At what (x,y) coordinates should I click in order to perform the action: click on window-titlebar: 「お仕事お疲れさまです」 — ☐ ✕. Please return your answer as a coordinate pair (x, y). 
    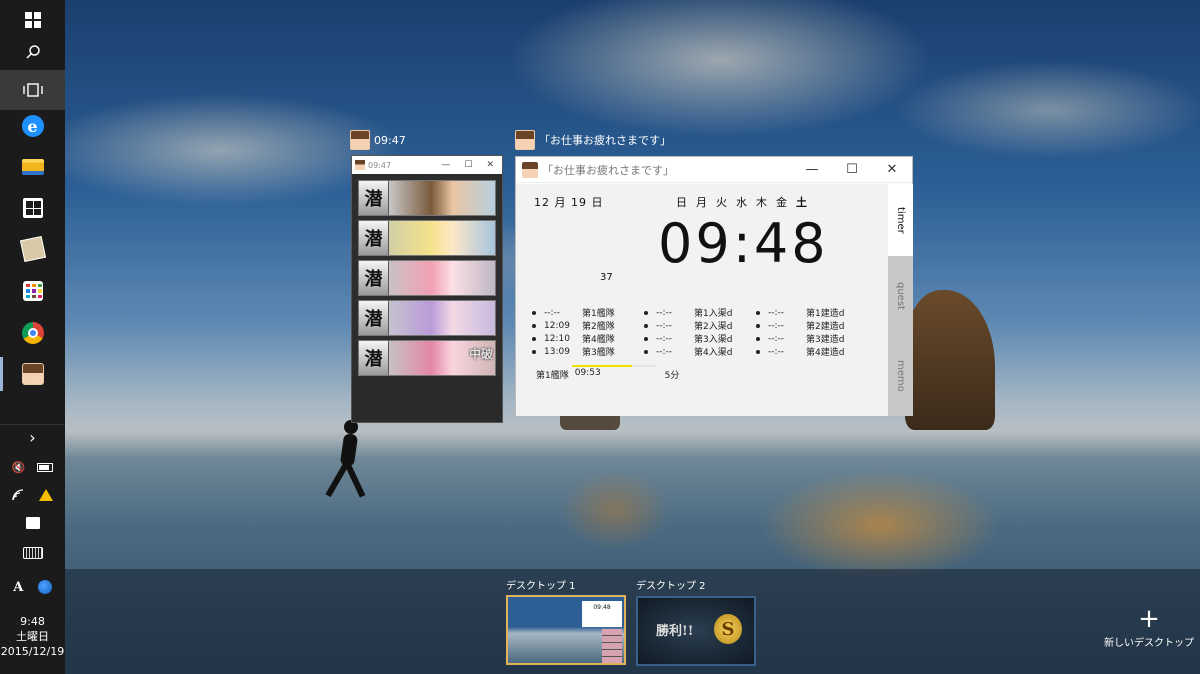
    Looking at the image, I should click on (714, 170).